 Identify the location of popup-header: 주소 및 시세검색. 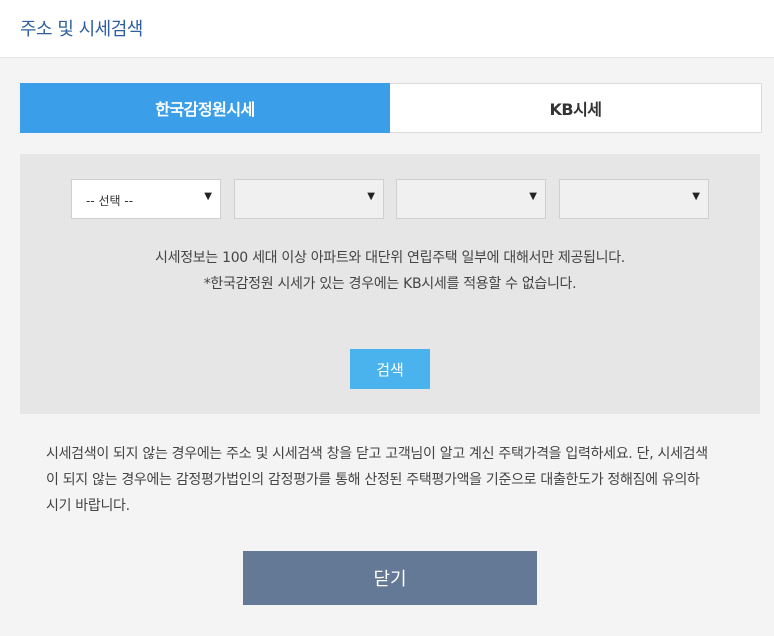
(387, 29).